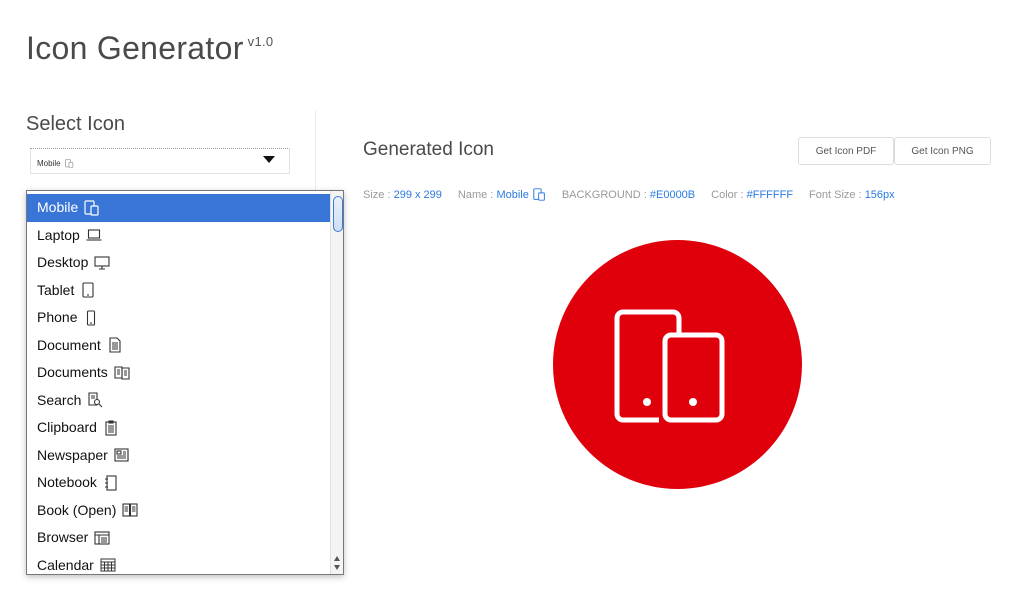  What do you see at coordinates (179, 456) in the screenshot?
I see `option-newspaper: Newspaper` at bounding box center [179, 456].